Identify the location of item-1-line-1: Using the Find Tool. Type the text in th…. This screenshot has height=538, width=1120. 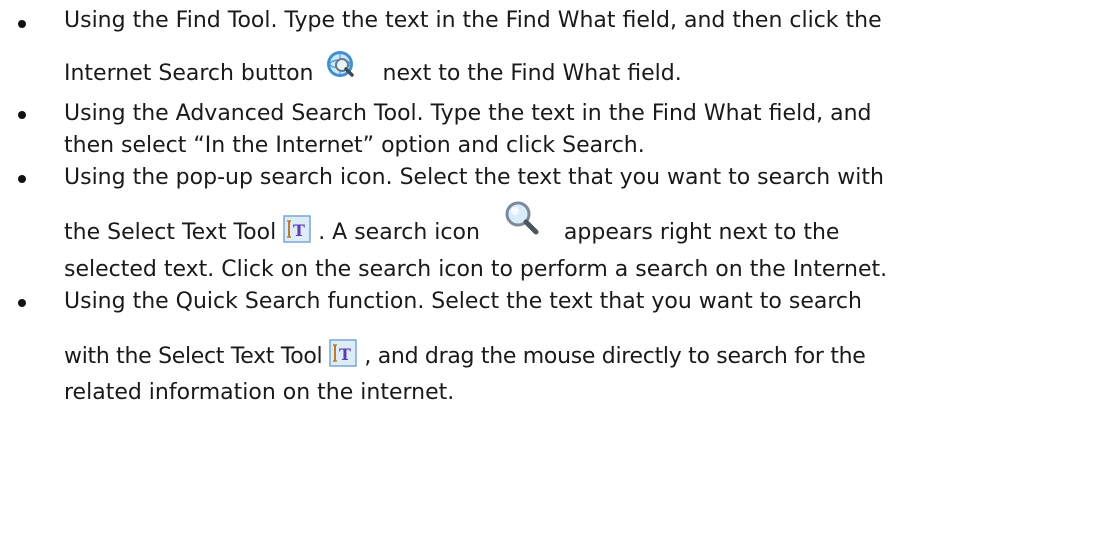
(473, 20).